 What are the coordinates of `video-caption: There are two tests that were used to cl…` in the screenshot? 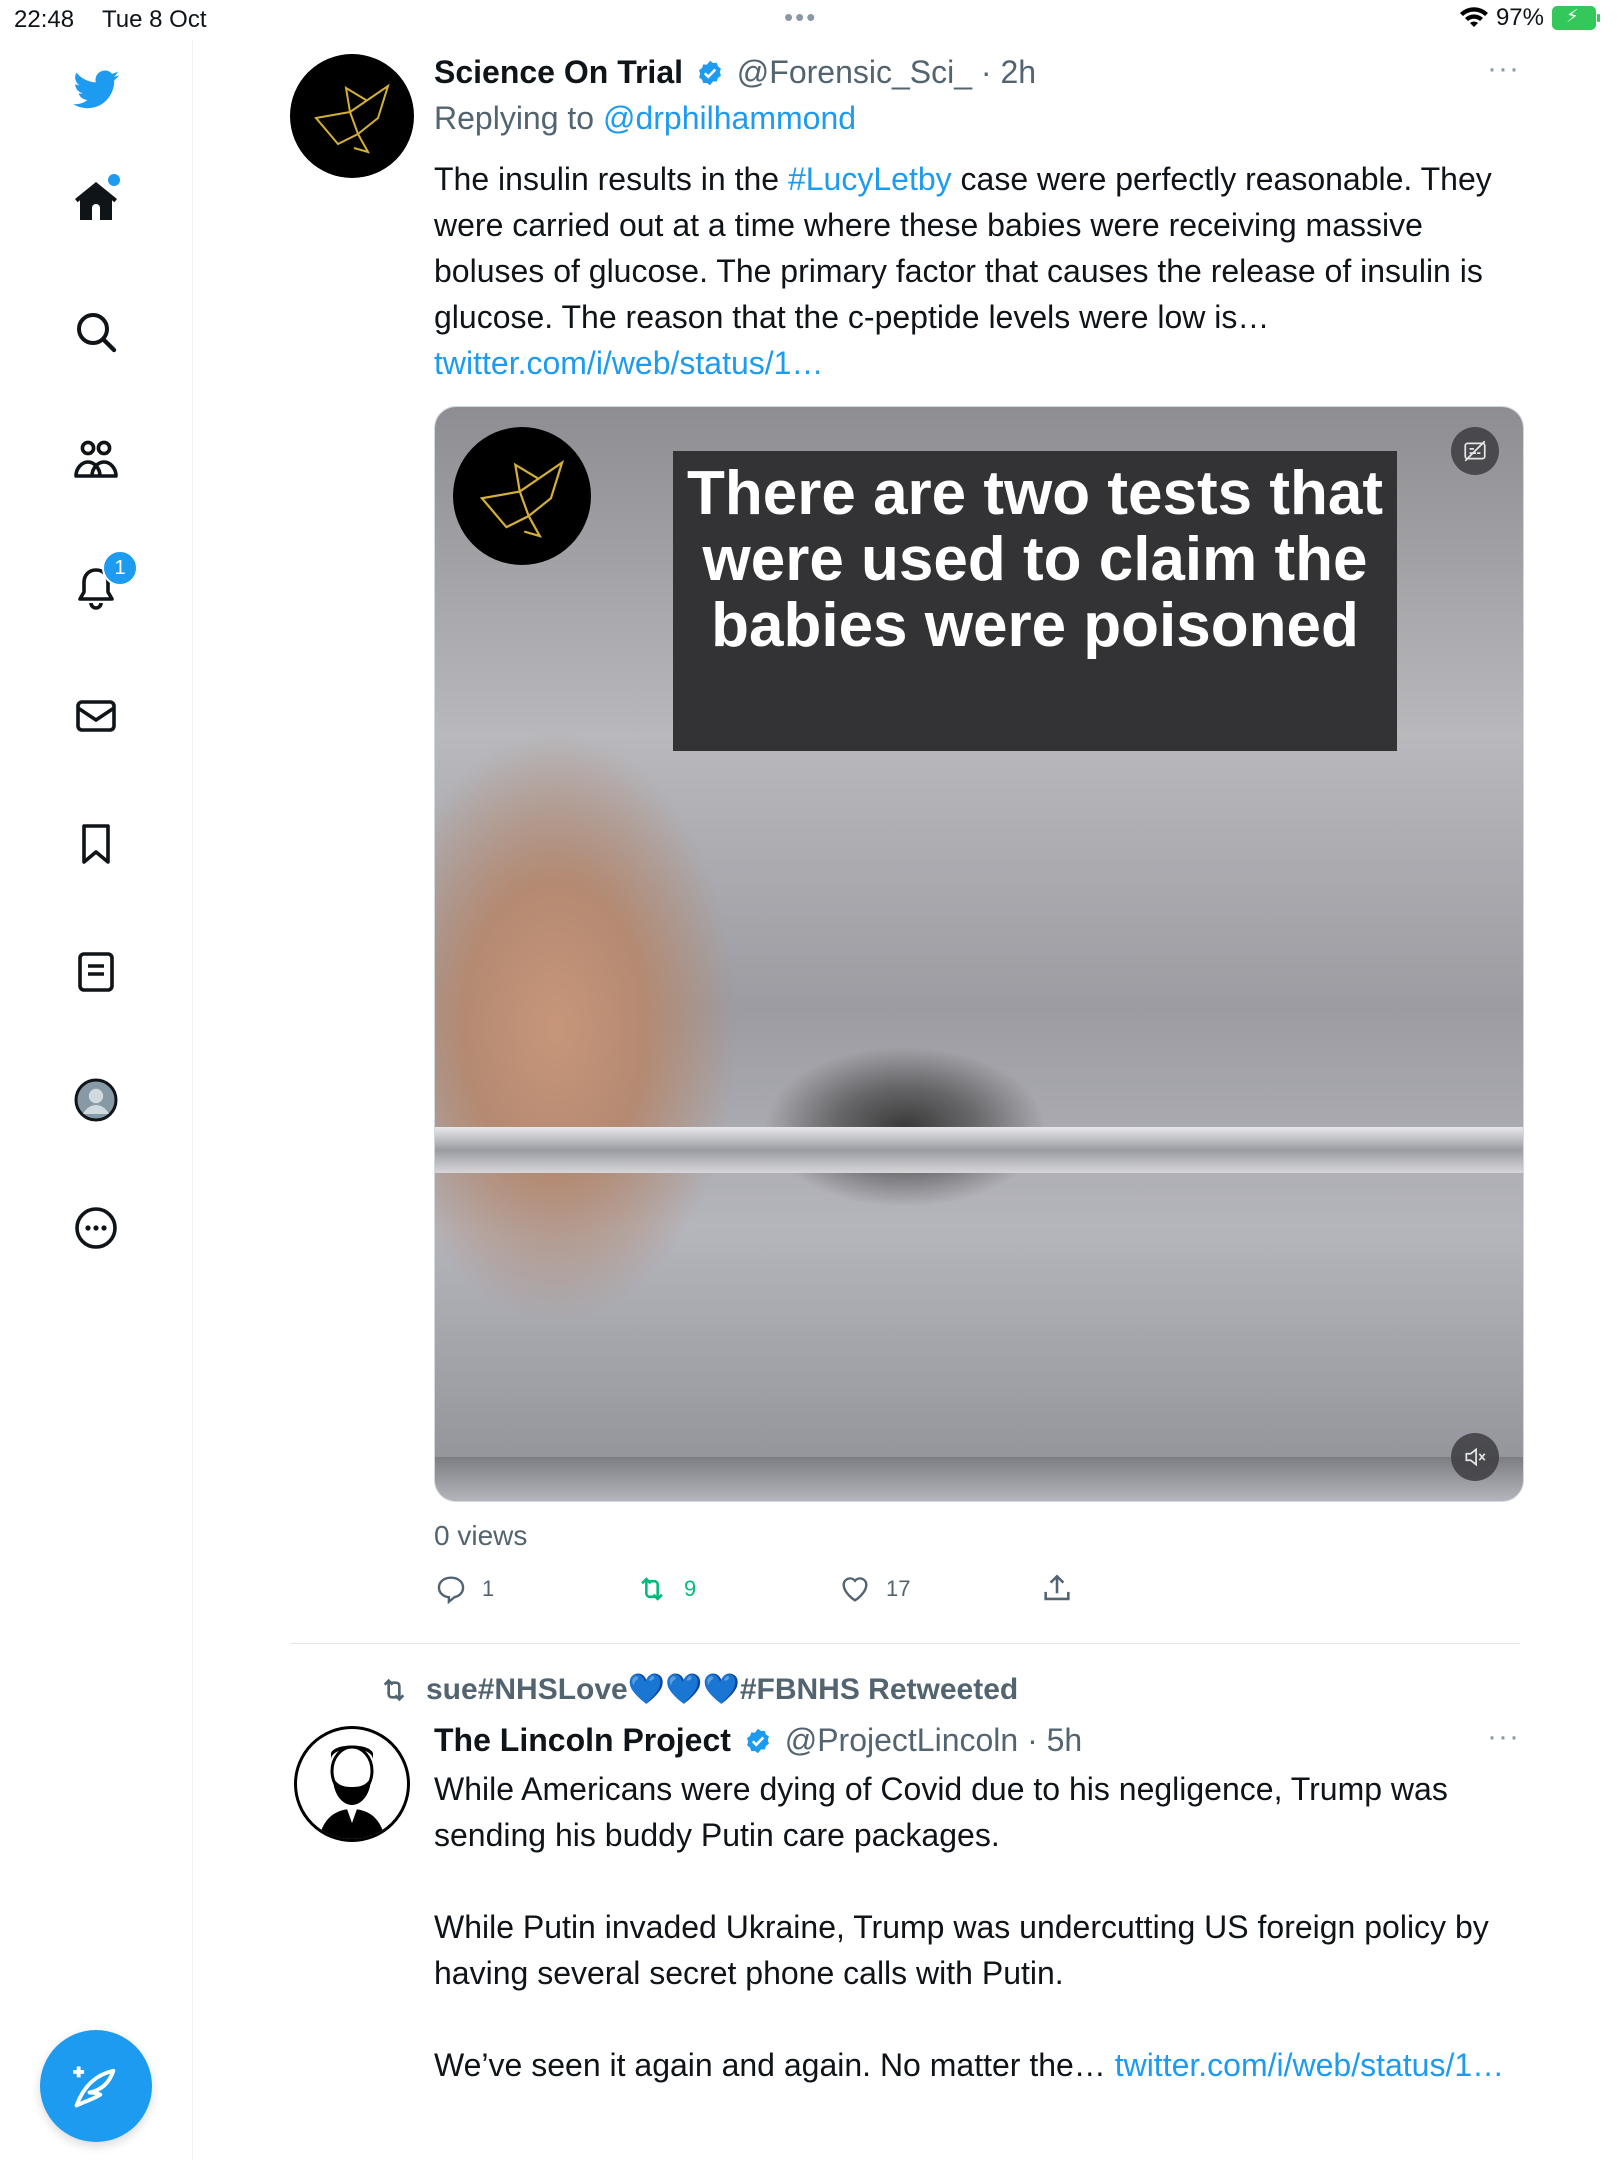 It's located at (1035, 601).